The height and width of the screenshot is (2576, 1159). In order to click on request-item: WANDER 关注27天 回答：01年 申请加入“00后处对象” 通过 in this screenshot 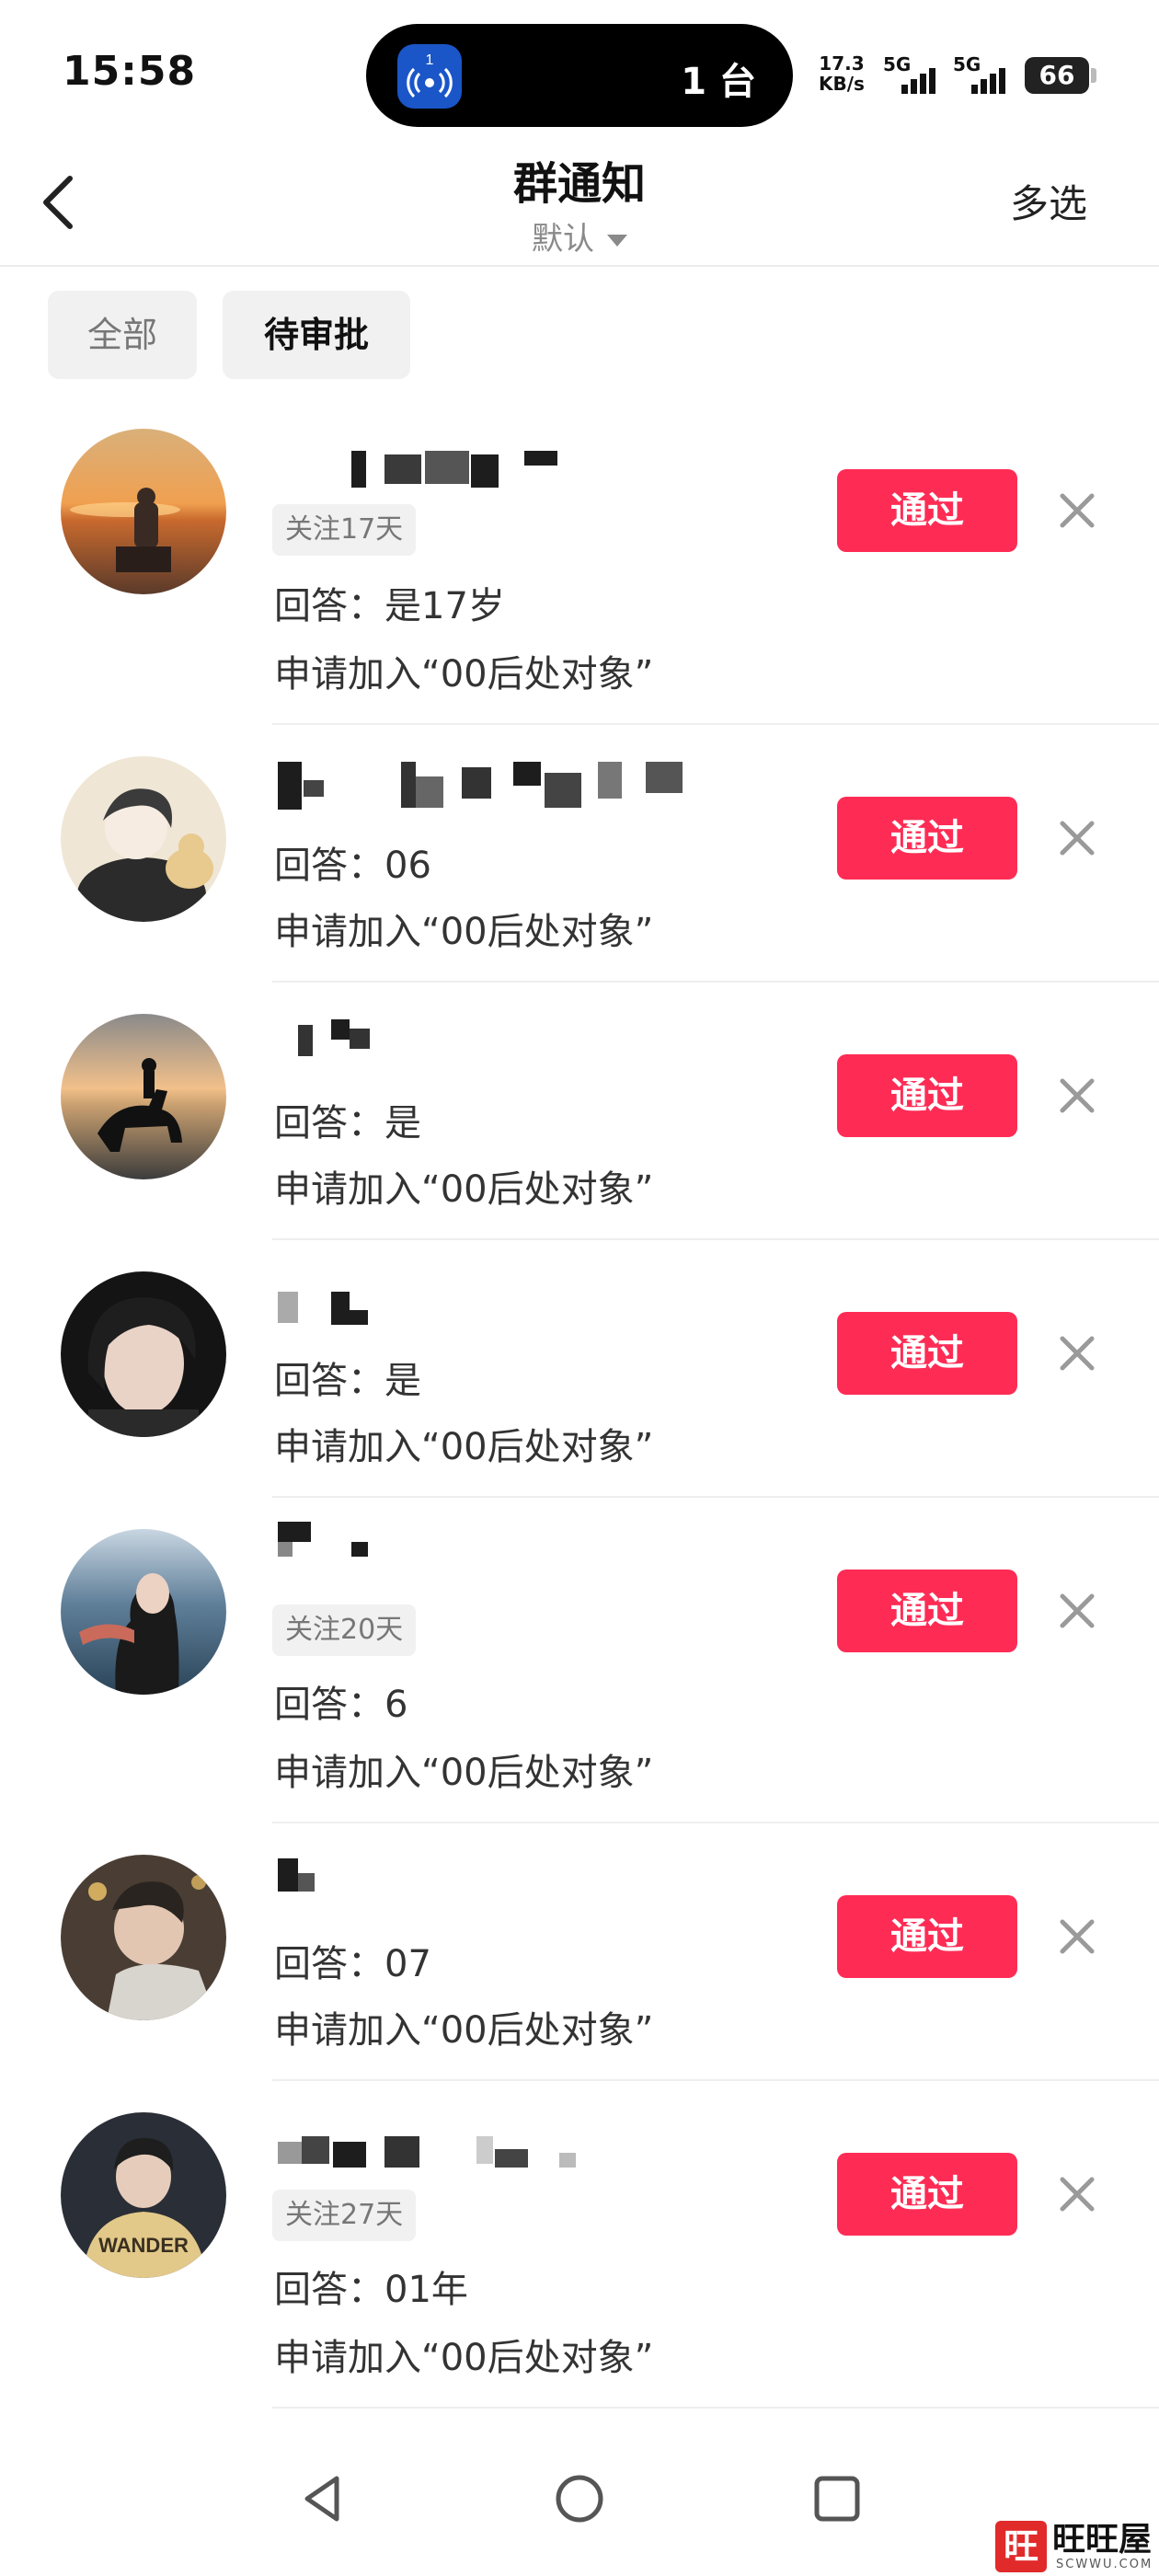, I will do `click(579, 2245)`.